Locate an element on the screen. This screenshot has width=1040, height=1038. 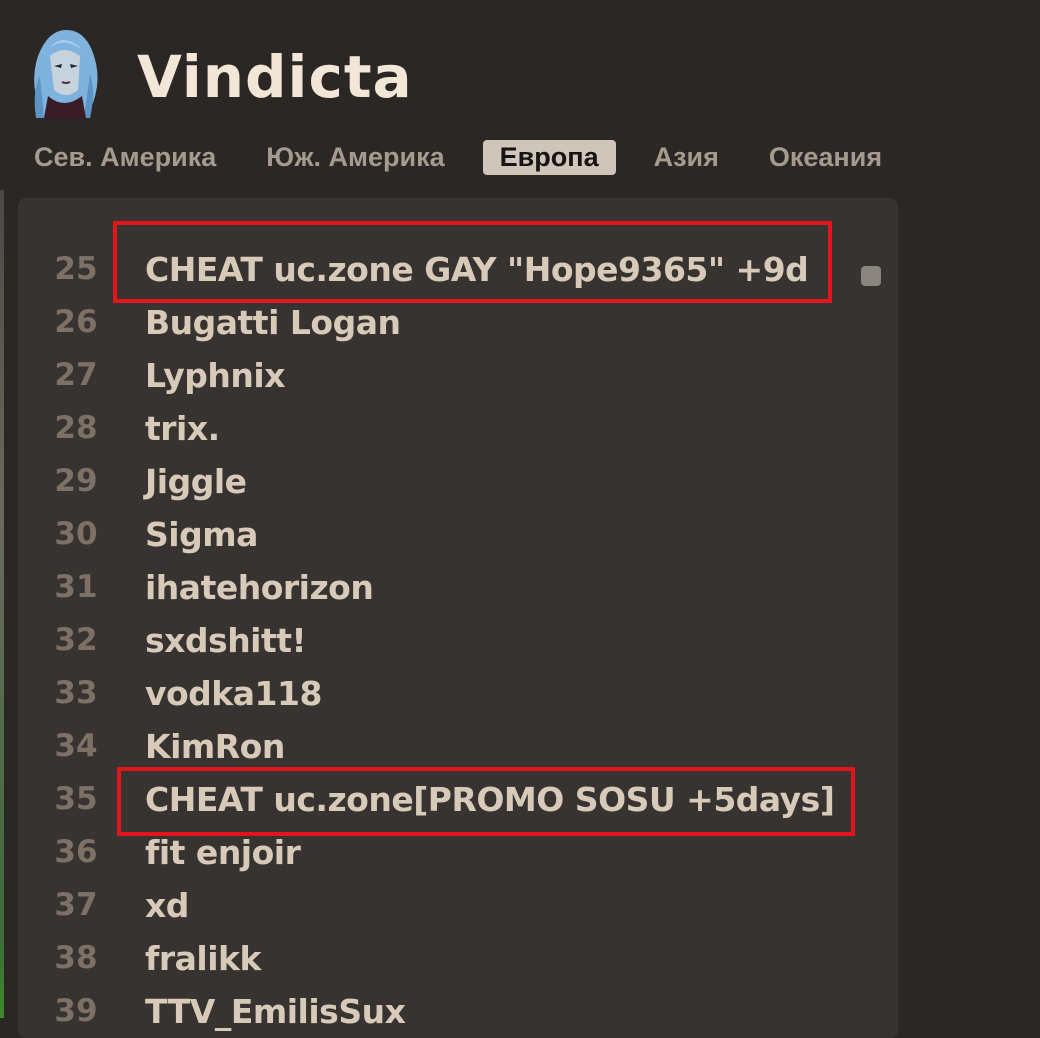
vindicta-portrait-icon is located at coordinates (63, 73).